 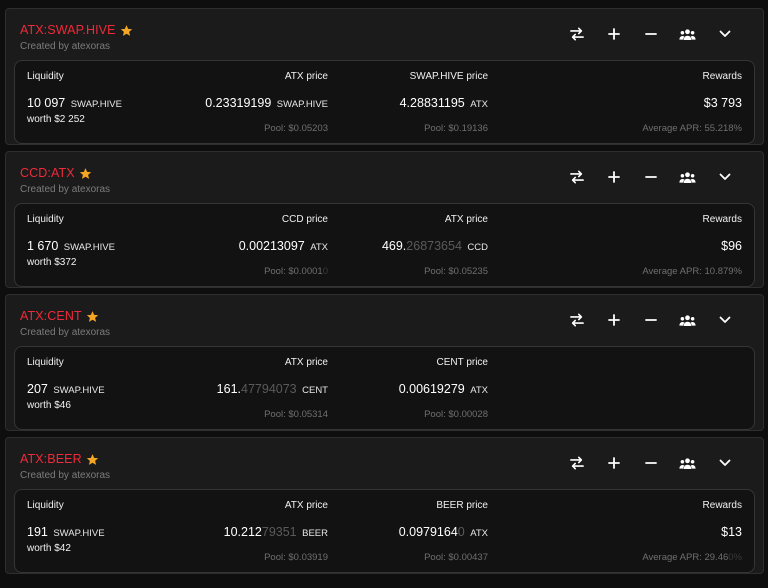 What do you see at coordinates (479, 104) in the screenshot?
I see `price2-unit: ATX` at bounding box center [479, 104].